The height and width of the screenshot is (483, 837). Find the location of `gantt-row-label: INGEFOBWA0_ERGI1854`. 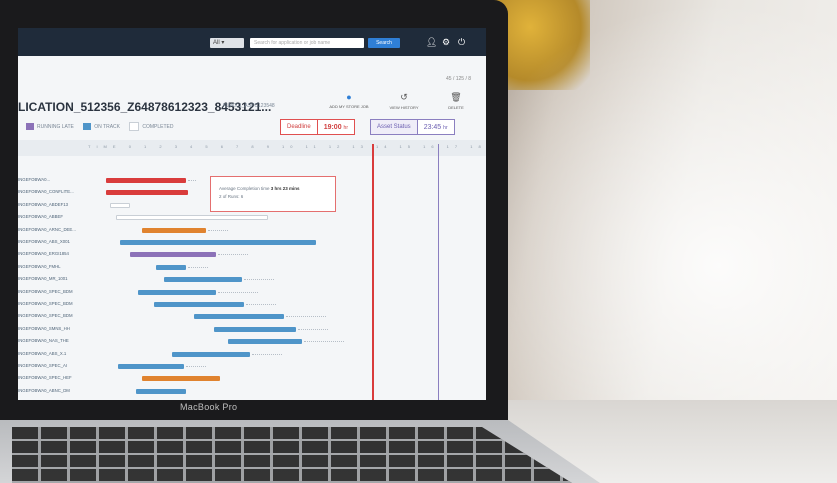

gantt-row-label: INGEFOBWA0_ERGI1854 is located at coordinates (43, 253).